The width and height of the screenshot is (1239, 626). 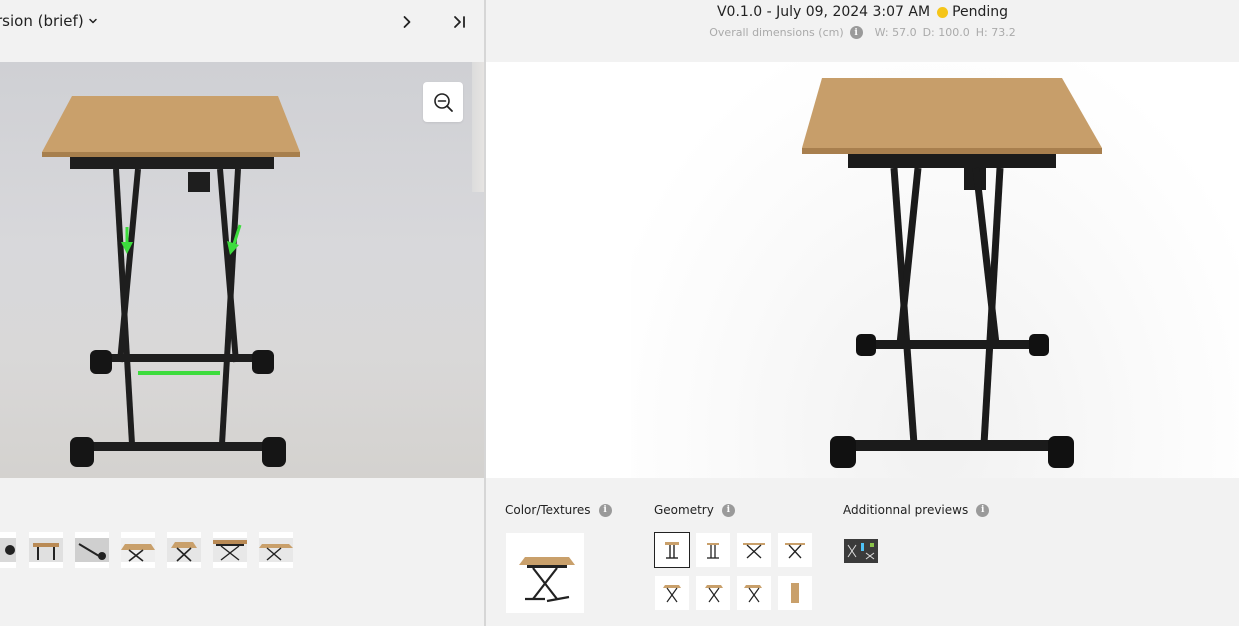 I want to click on status-label: Pending, so click(x=980, y=12).